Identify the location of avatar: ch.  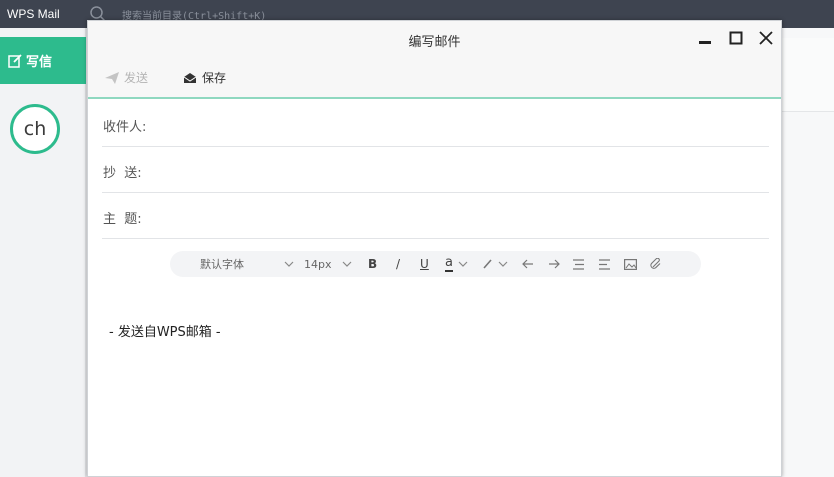
(35, 129).